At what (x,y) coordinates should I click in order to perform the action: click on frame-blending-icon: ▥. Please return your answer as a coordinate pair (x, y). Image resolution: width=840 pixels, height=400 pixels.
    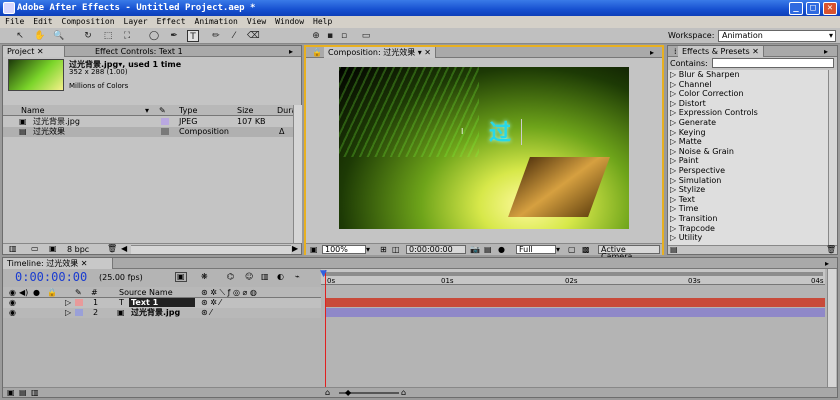
    Looking at the image, I should click on (265, 277).